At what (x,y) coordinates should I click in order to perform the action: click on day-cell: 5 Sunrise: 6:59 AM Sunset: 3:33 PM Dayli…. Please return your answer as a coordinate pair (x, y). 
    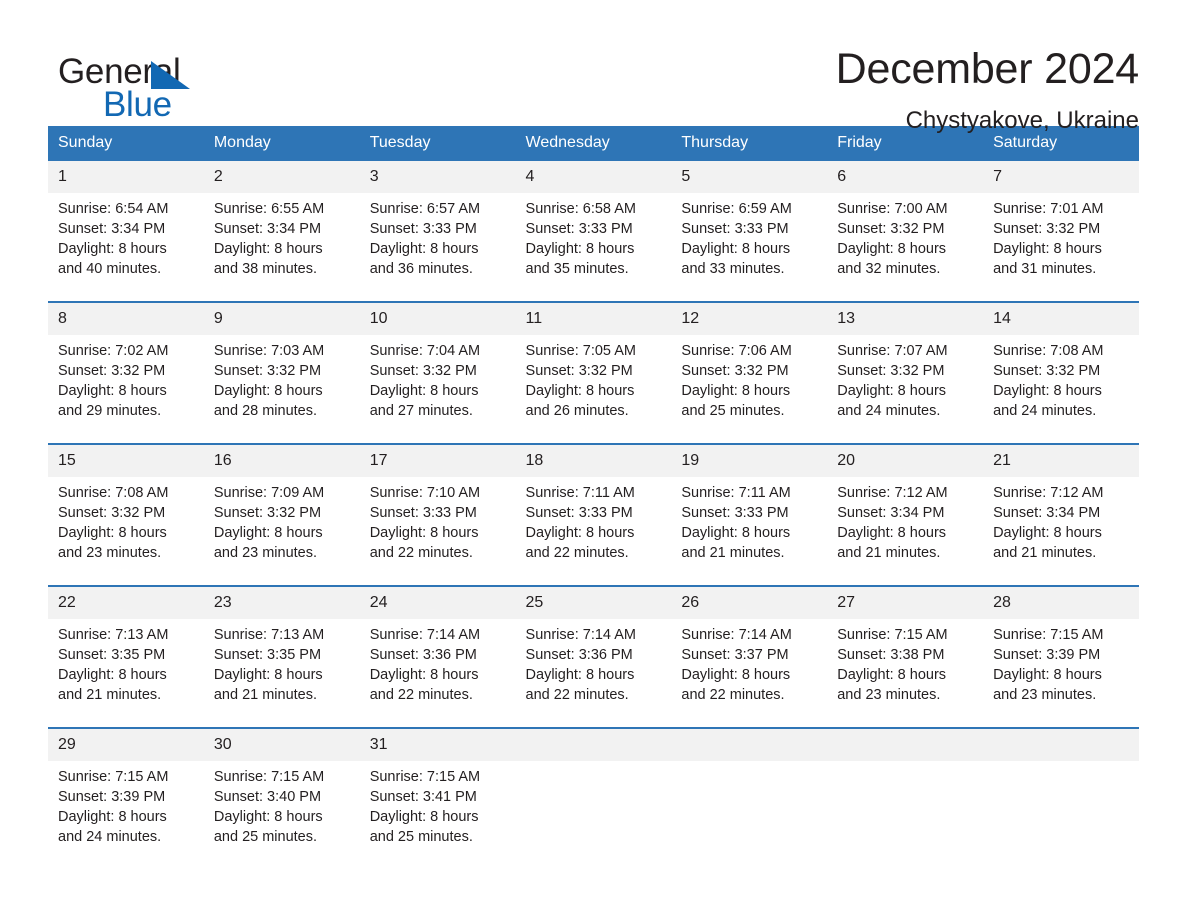
    Looking at the image, I should click on (749, 225).